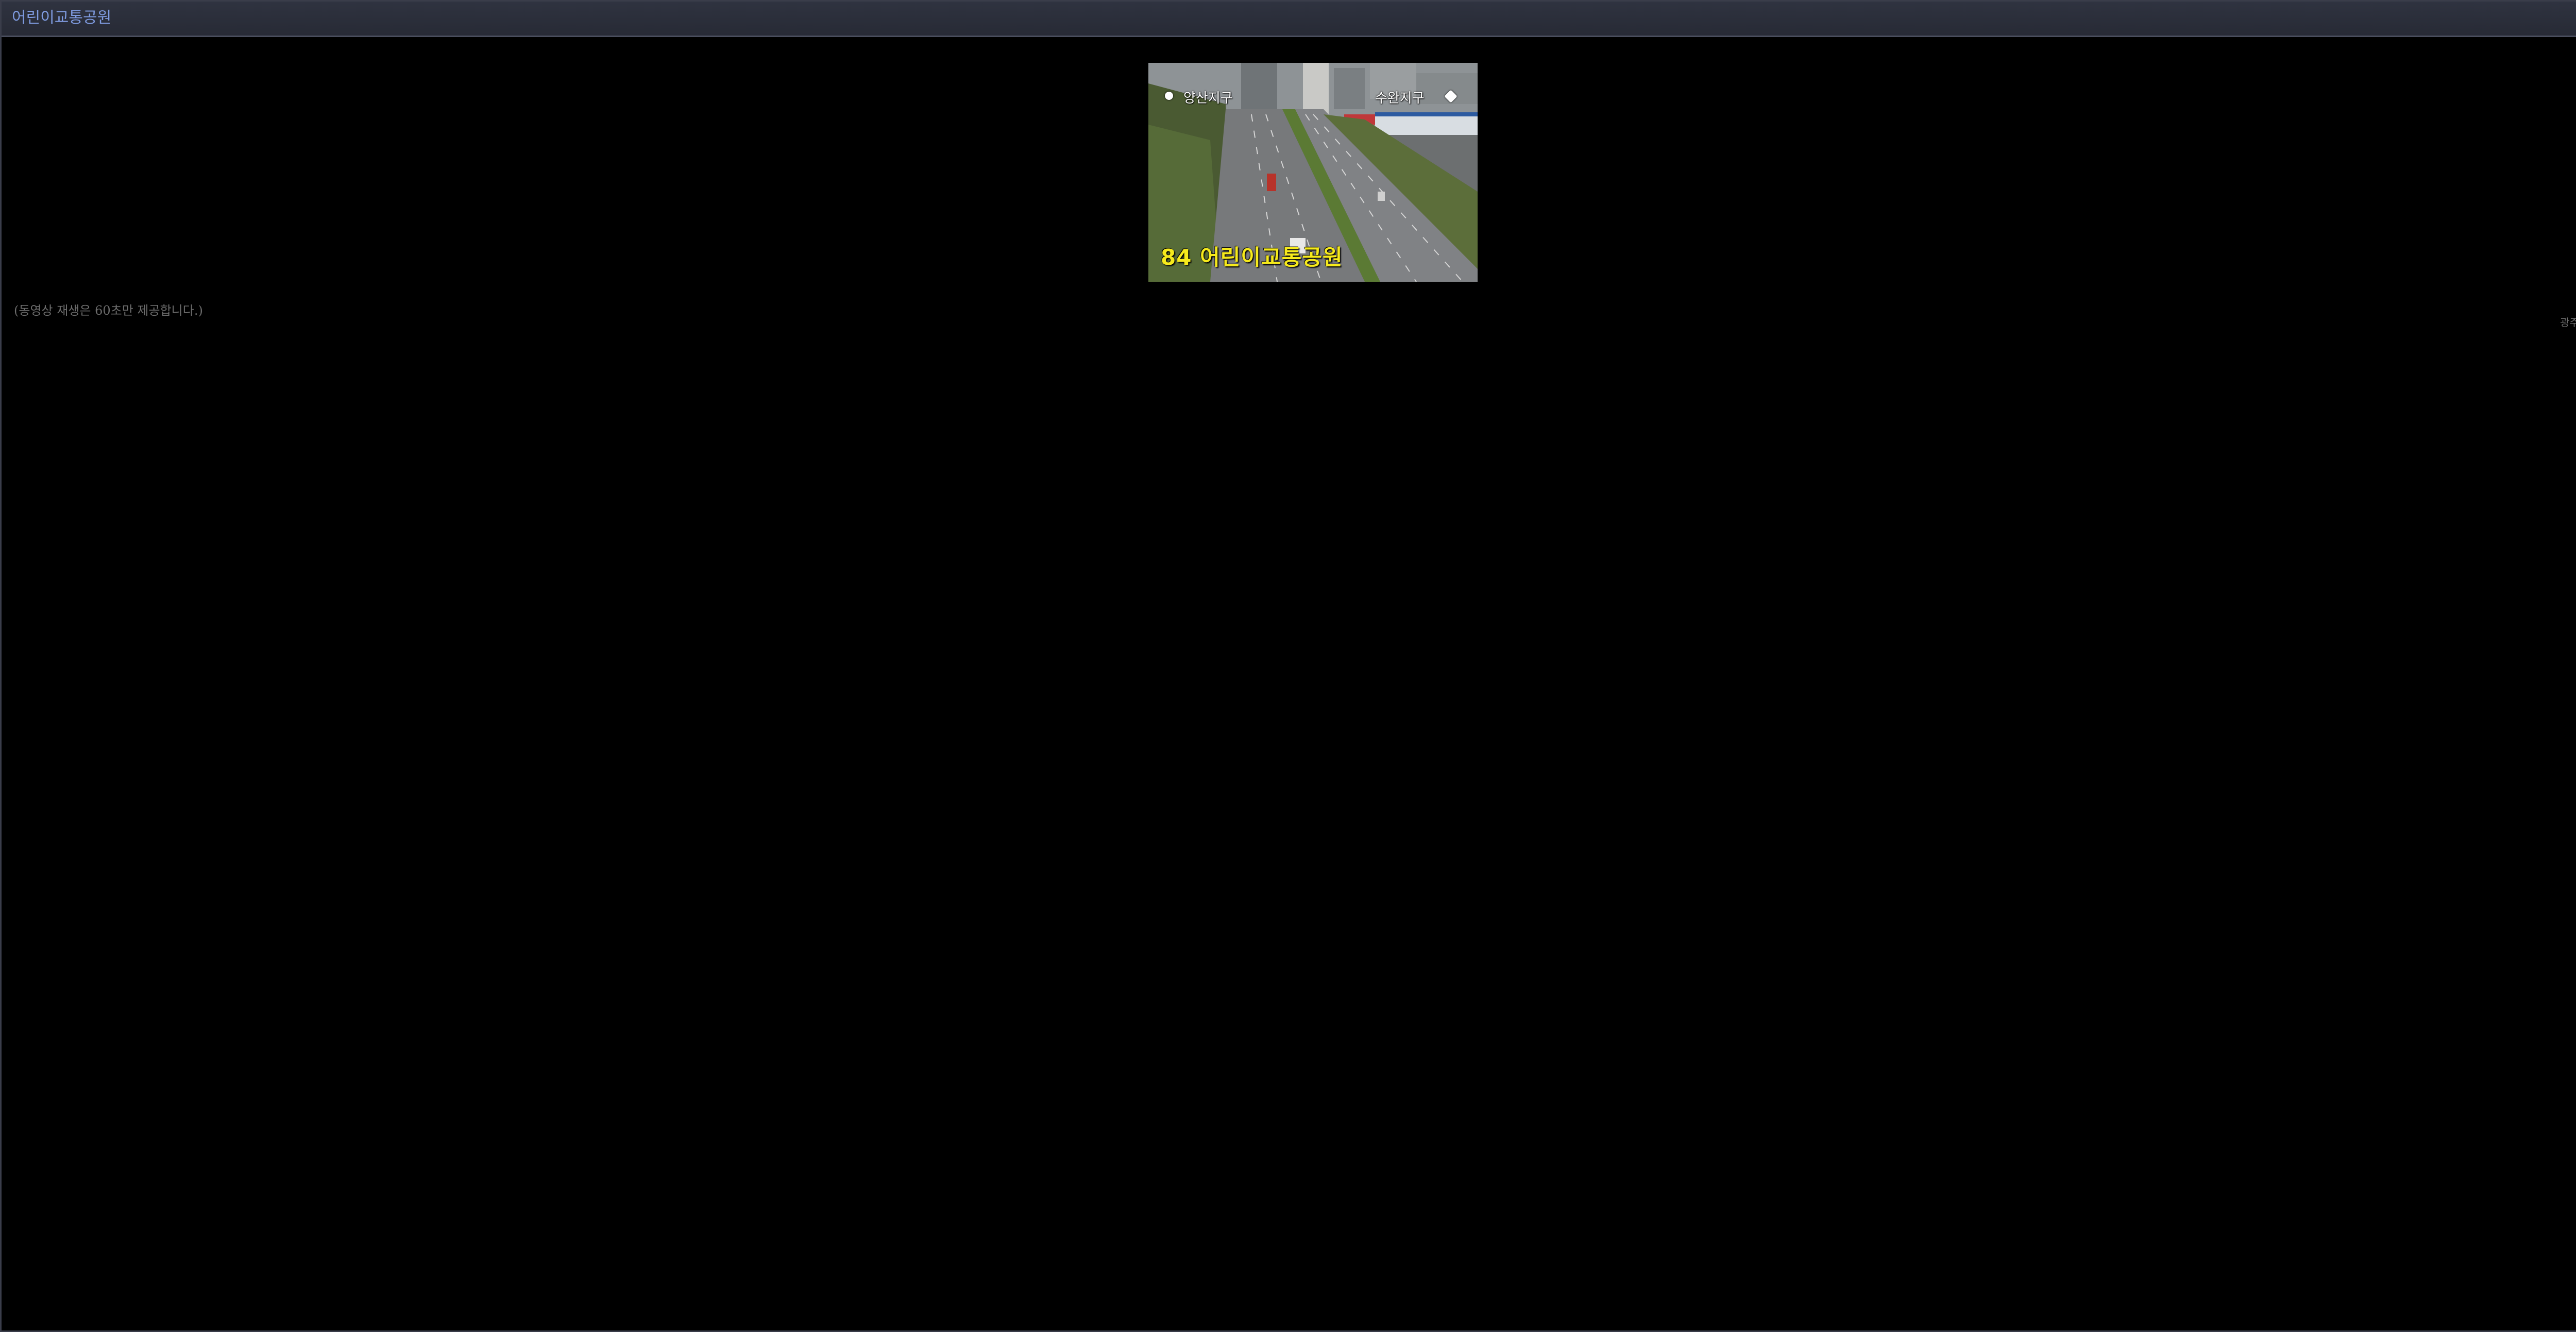  Describe the element at coordinates (1400, 98) in the screenshot. I see `direction-right-label: 수완지구` at that location.